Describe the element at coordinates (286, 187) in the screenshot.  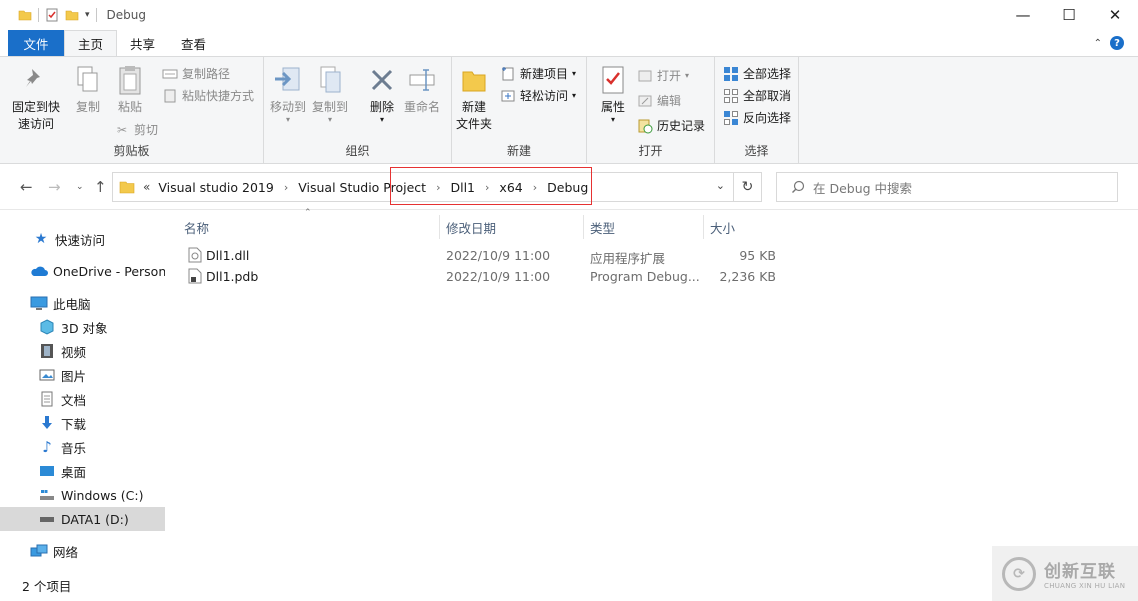
I see `chevron-right-icon: ›` at that location.